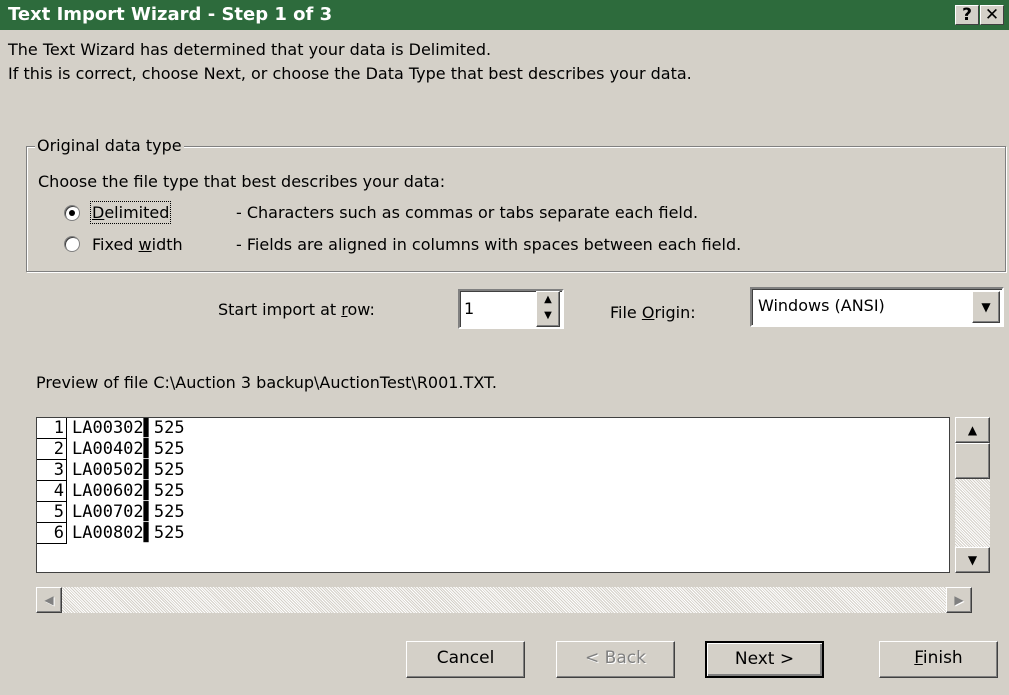 Image resolution: width=1009 pixels, height=695 pixels. Describe the element at coordinates (493, 491) in the screenshot. I see `preview-row: 4 LA00602▌525` at that location.